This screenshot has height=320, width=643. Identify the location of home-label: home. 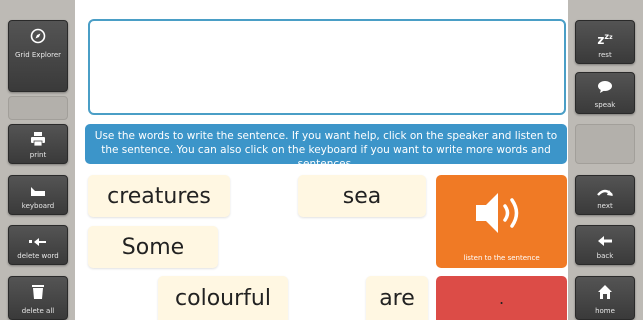
(605, 311).